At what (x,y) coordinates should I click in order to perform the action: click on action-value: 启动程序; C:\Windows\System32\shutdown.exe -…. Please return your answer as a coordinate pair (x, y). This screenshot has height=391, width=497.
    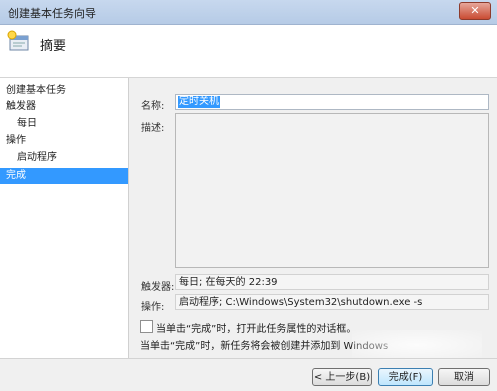
    Looking at the image, I should click on (332, 302).